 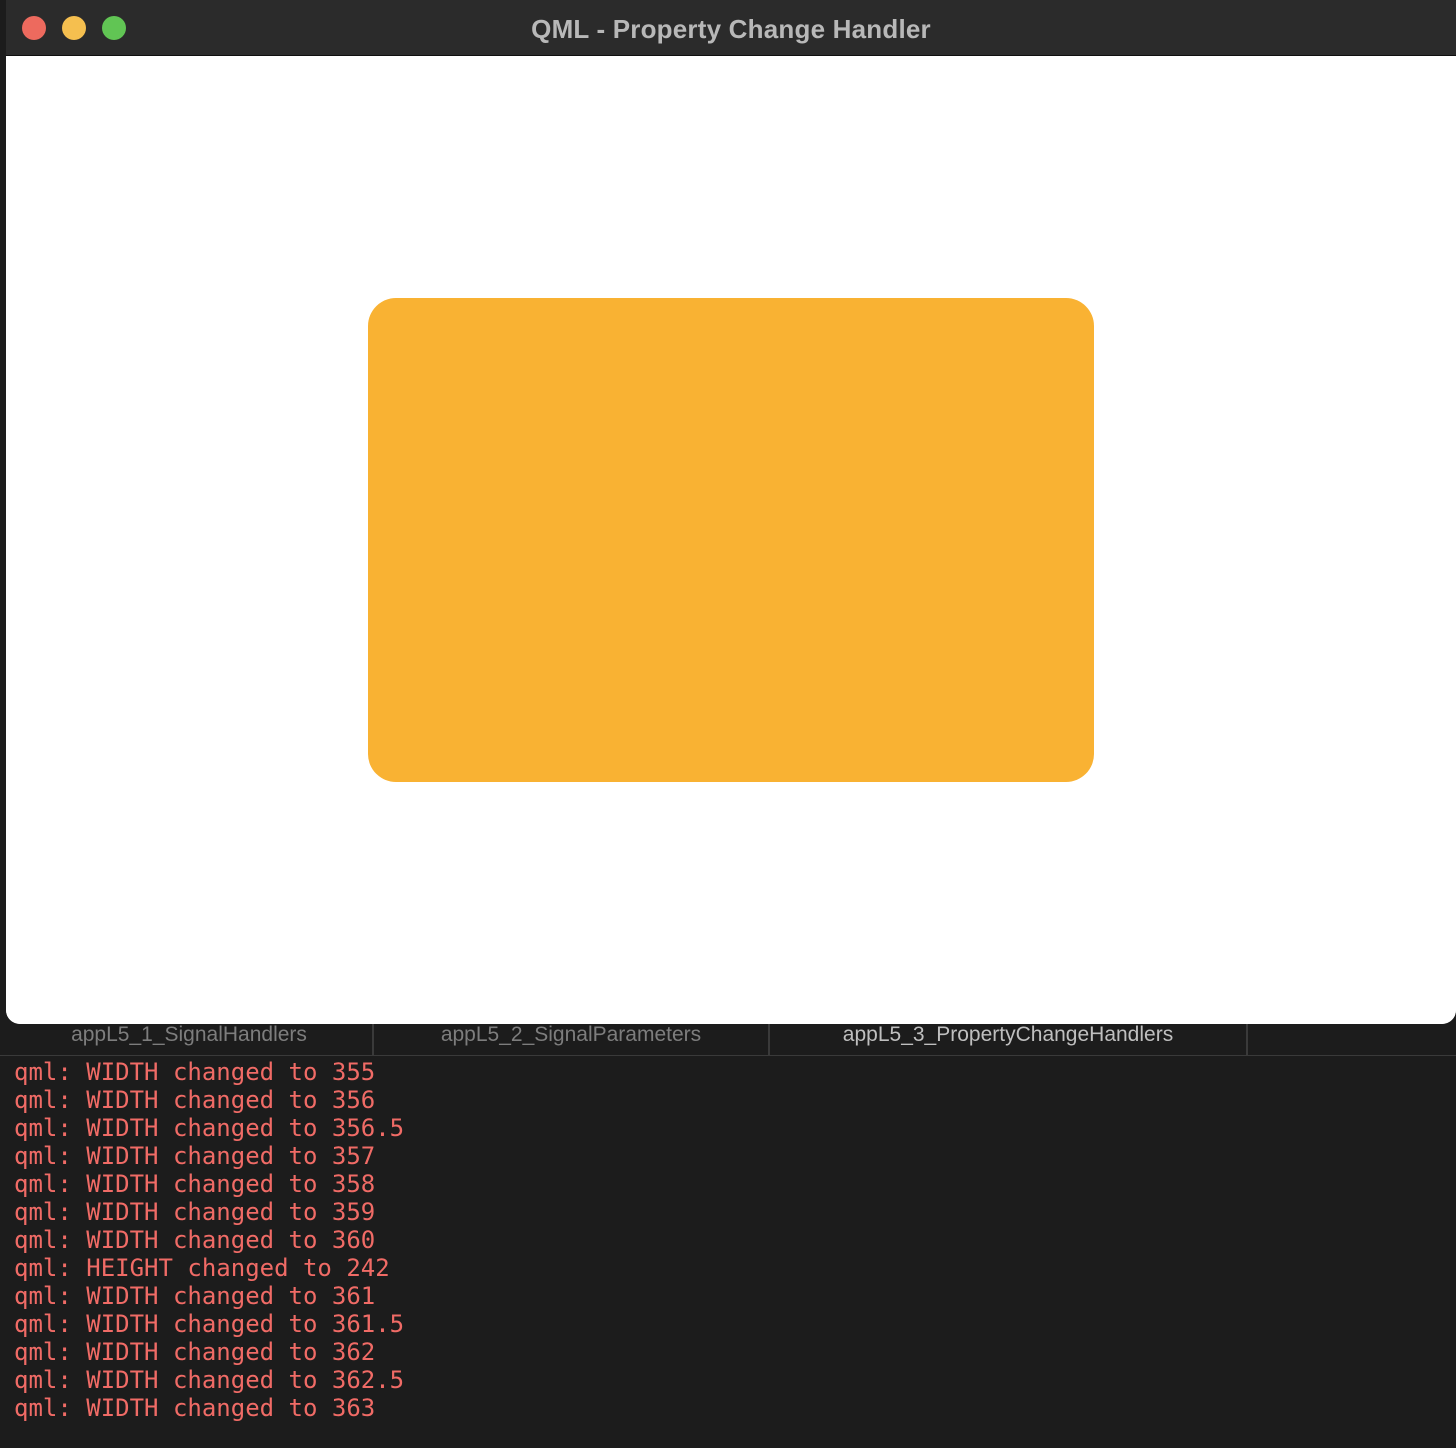 I want to click on console-log-line: qml: WIDTH changed to 363, so click(x=195, y=1408).